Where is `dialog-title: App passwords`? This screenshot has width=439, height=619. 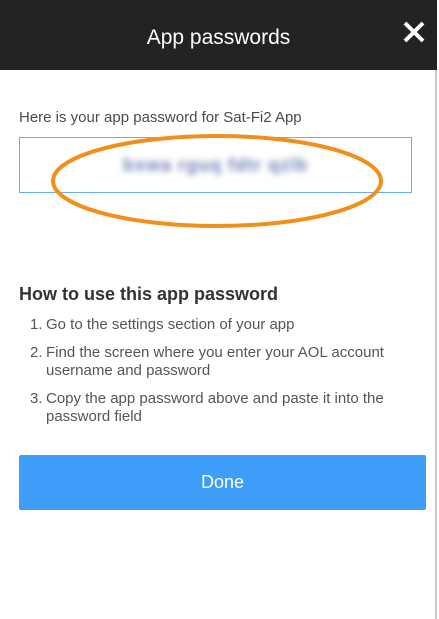 dialog-title: App passwords is located at coordinates (218, 37).